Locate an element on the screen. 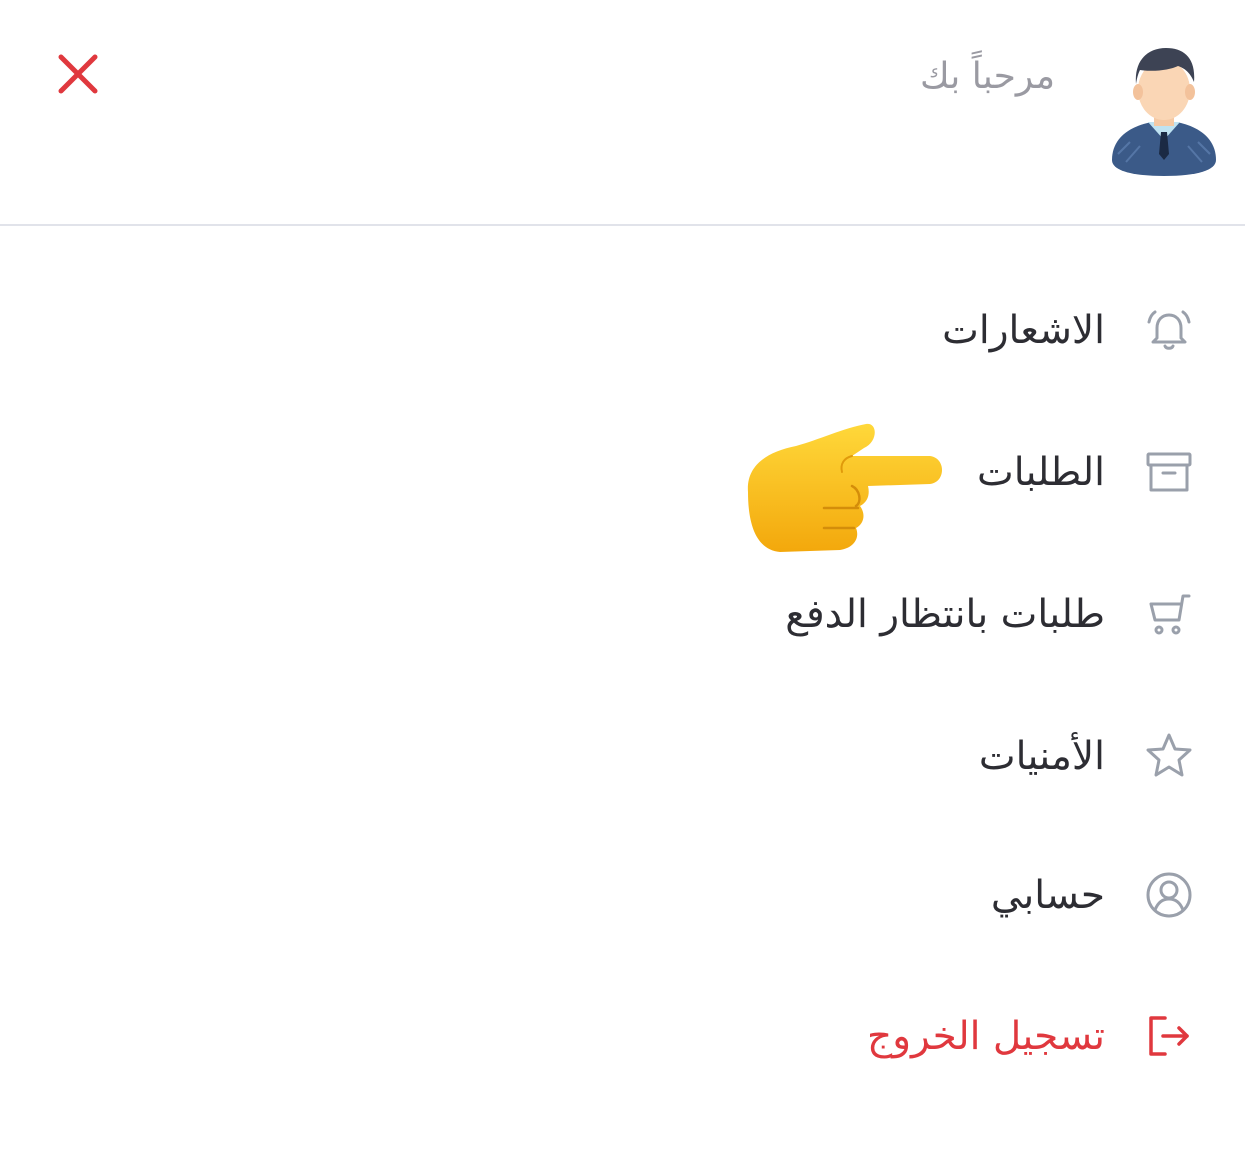  menu-item-label: الأمنيات is located at coordinates (1041, 756).